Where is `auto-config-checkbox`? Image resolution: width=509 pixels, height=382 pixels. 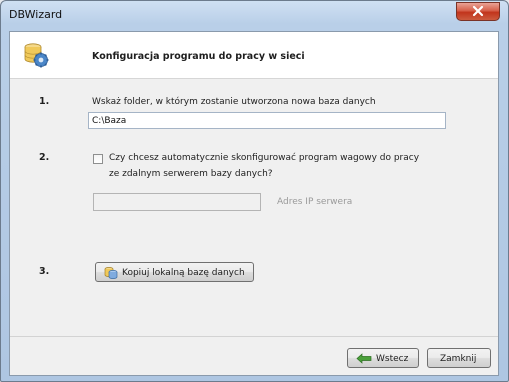 auto-config-checkbox is located at coordinates (98, 159).